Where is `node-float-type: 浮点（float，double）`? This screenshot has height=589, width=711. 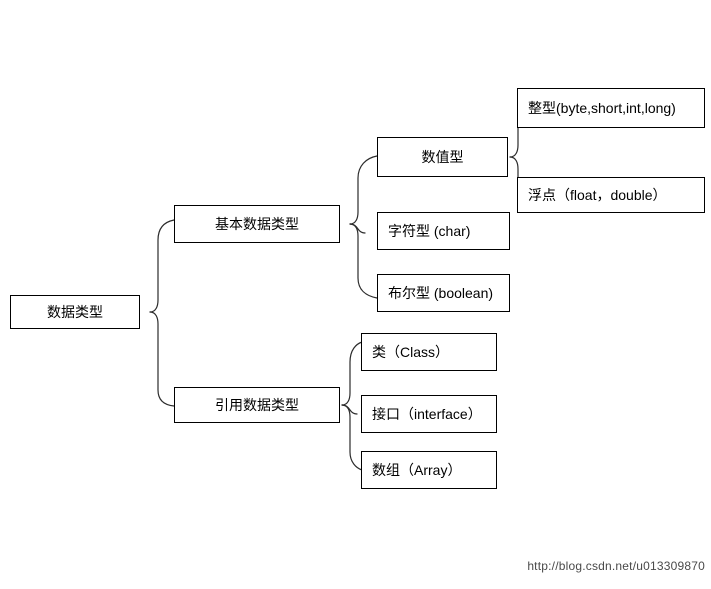 node-float-type: 浮点（float，double） is located at coordinates (611, 195).